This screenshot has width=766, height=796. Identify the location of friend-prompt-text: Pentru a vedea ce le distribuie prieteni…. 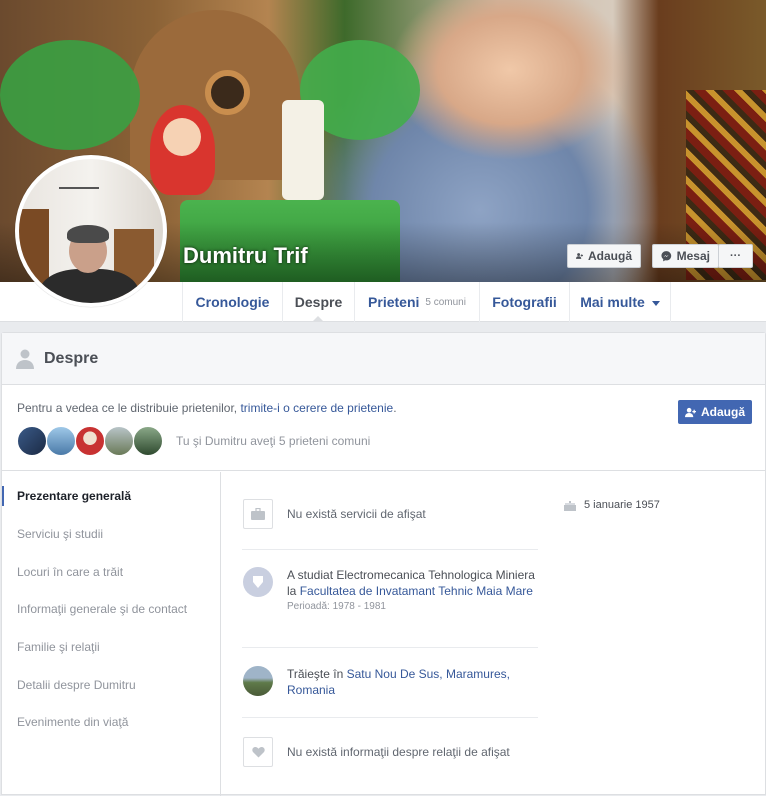
(129, 408).